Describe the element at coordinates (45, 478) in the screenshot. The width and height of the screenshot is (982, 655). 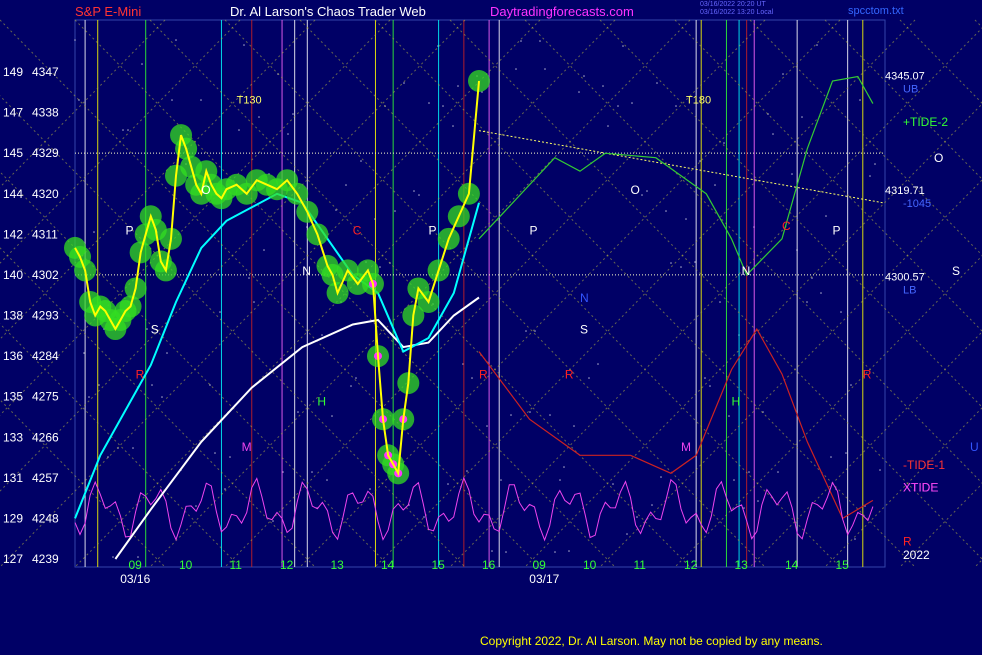
I see `y-tick-right: 4257` at that location.